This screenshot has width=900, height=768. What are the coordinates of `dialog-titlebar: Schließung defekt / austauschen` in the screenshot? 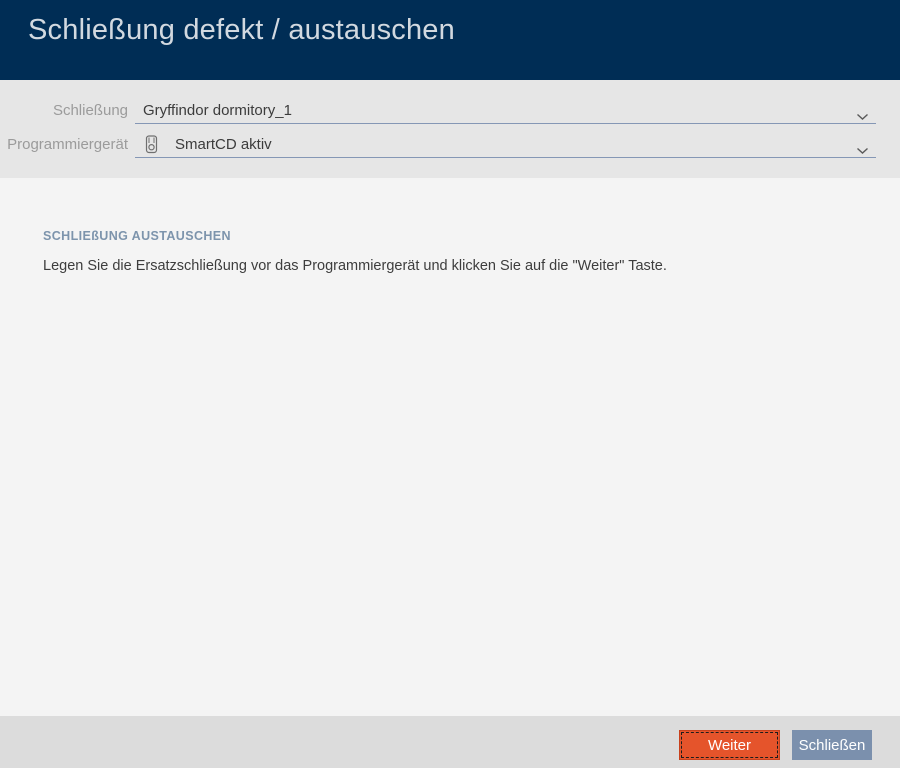 It's located at (450, 40).